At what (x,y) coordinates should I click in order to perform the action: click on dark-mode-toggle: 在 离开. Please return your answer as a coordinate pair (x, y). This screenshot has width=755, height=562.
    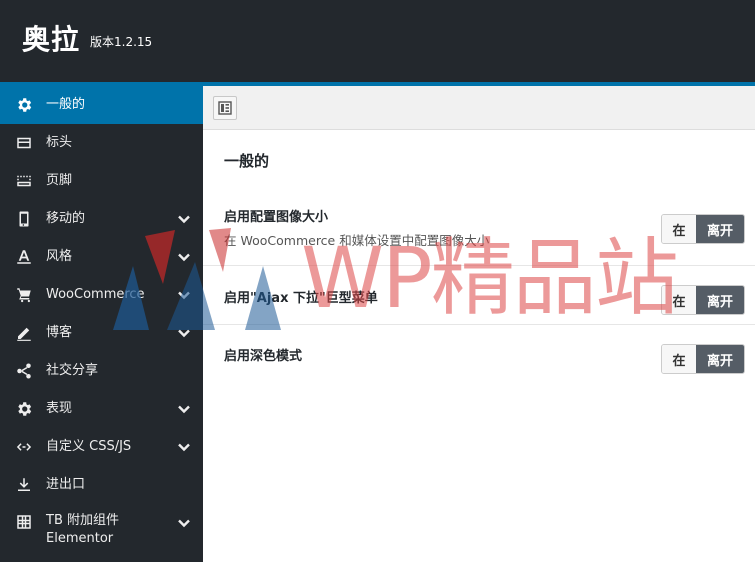
    Looking at the image, I should click on (703, 359).